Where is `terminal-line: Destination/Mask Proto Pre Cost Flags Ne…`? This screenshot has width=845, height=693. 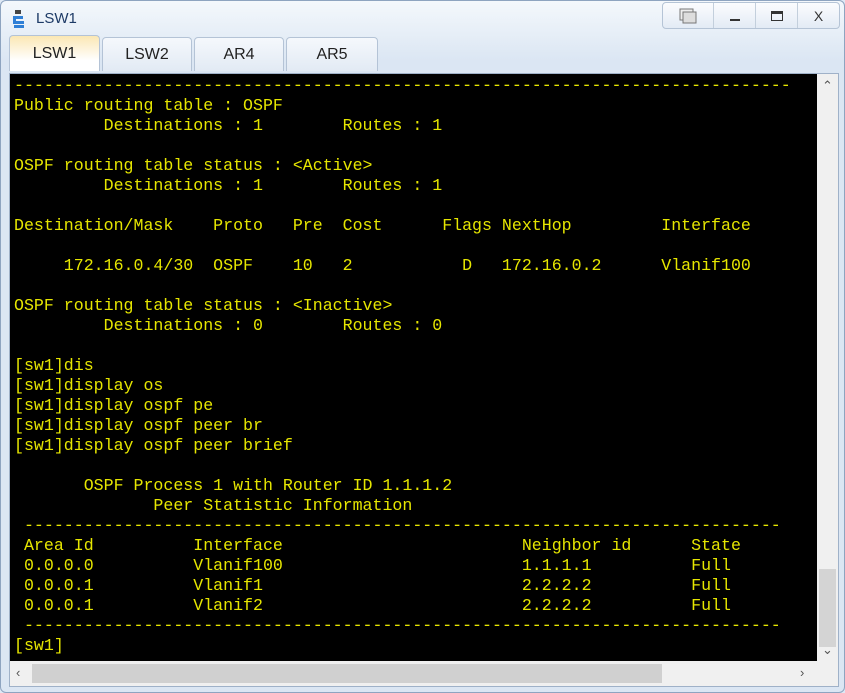
terminal-line: Destination/Mask Proto Pre Cost Flags Ne… is located at coordinates (382, 225).